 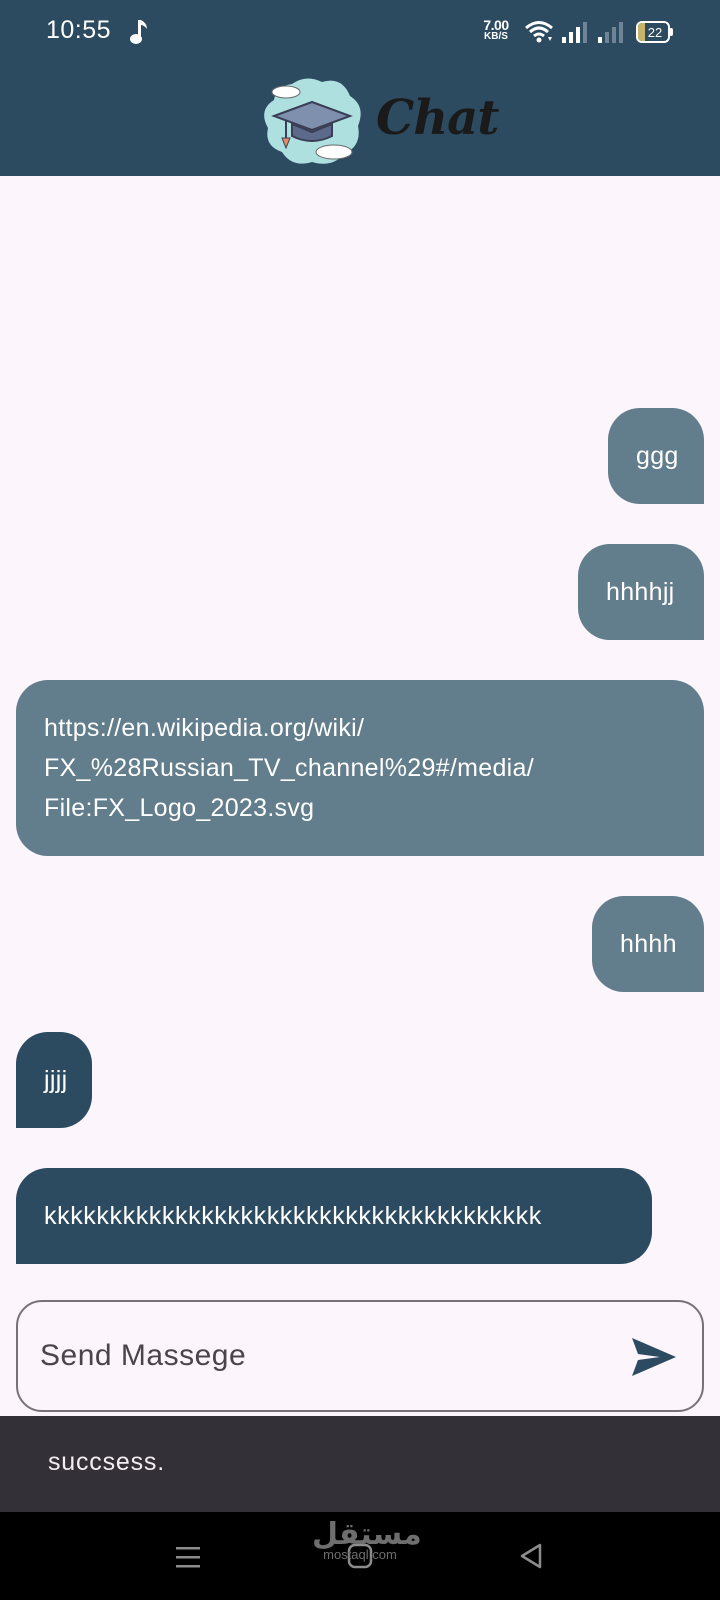 What do you see at coordinates (656, 456) in the screenshot?
I see `message-bubble-sent: ggg` at bounding box center [656, 456].